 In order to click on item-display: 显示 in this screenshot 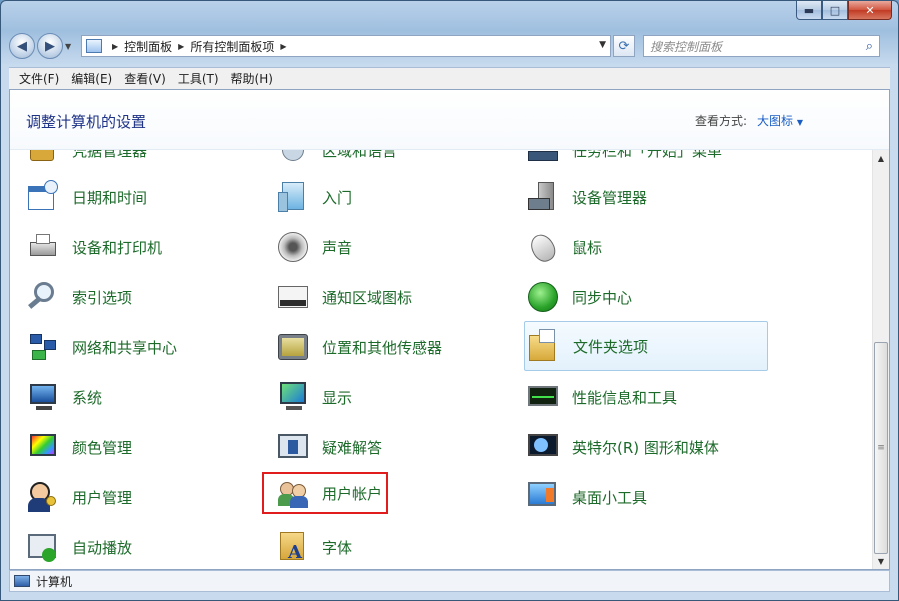, I will do `click(314, 397)`.